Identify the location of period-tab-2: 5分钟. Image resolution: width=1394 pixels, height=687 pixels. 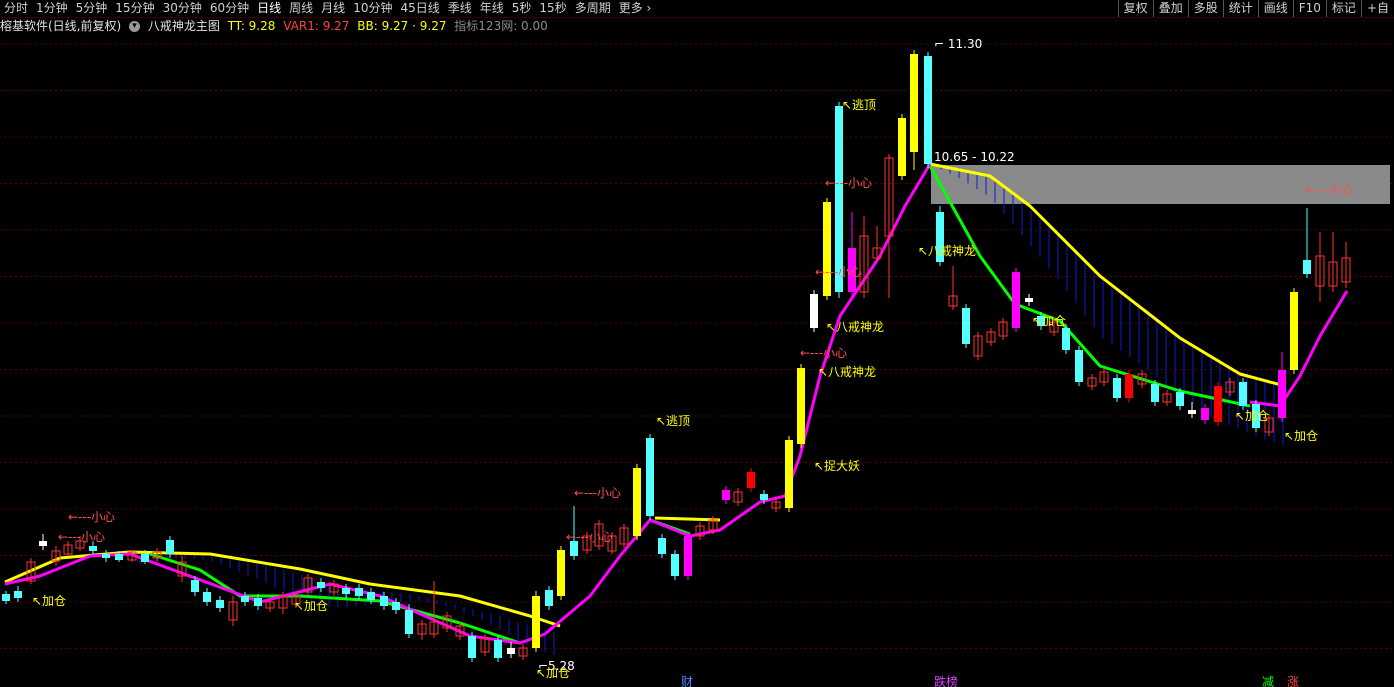
(92, 8).